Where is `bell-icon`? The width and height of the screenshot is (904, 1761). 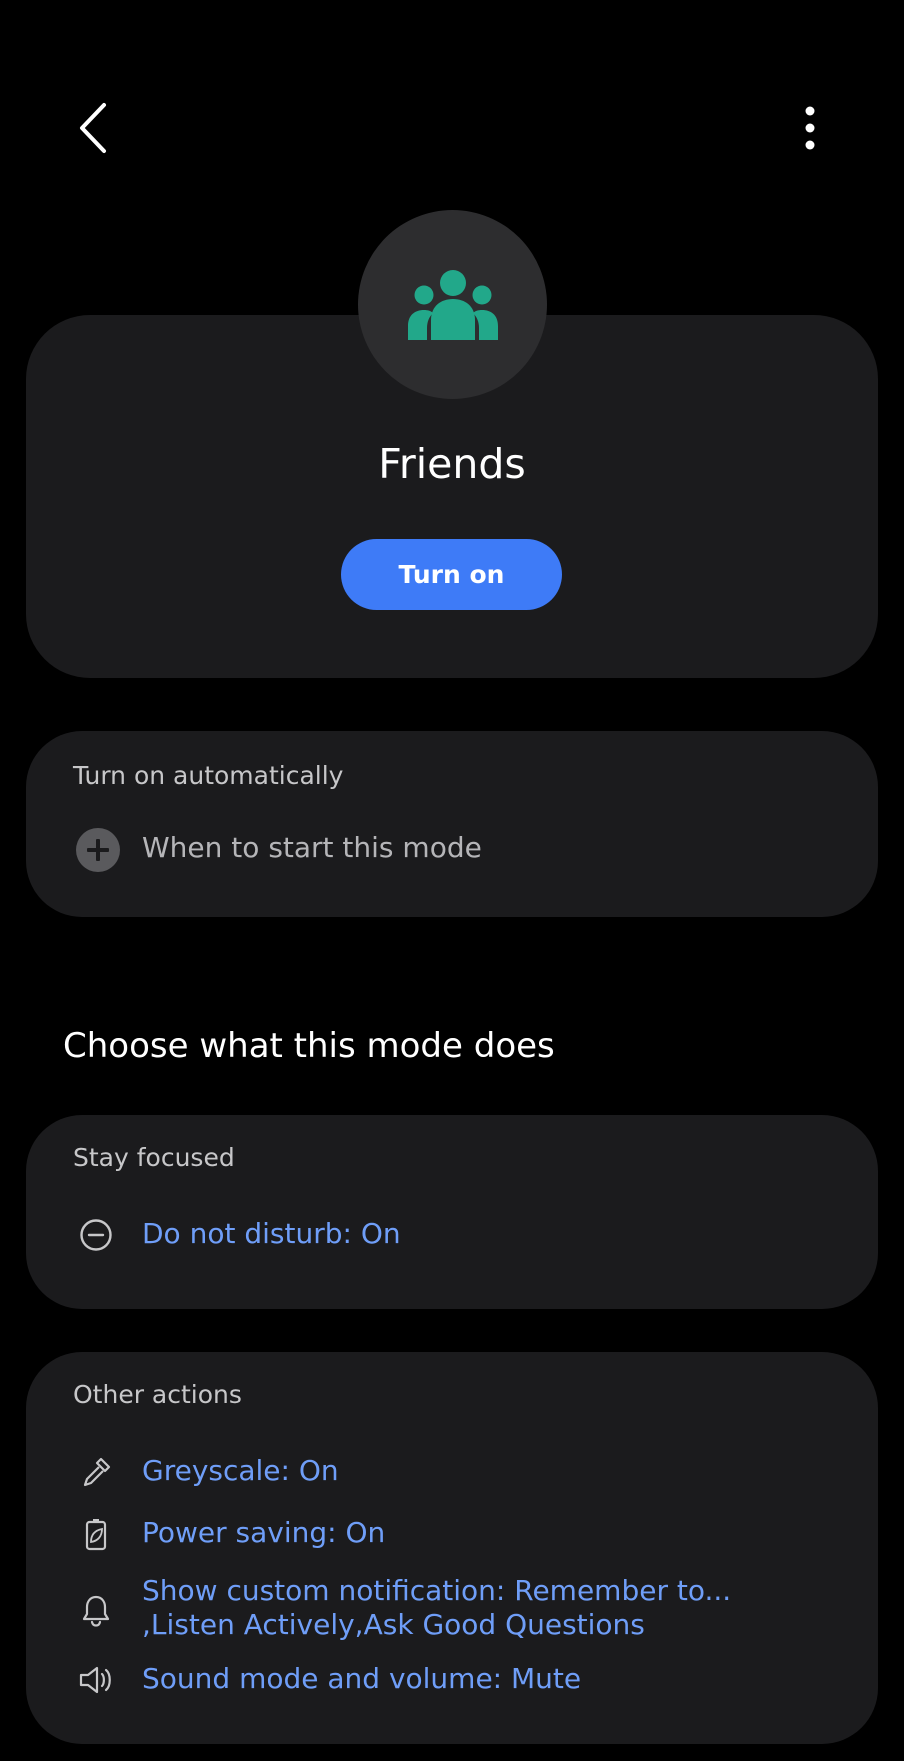 bell-icon is located at coordinates (96, 1610).